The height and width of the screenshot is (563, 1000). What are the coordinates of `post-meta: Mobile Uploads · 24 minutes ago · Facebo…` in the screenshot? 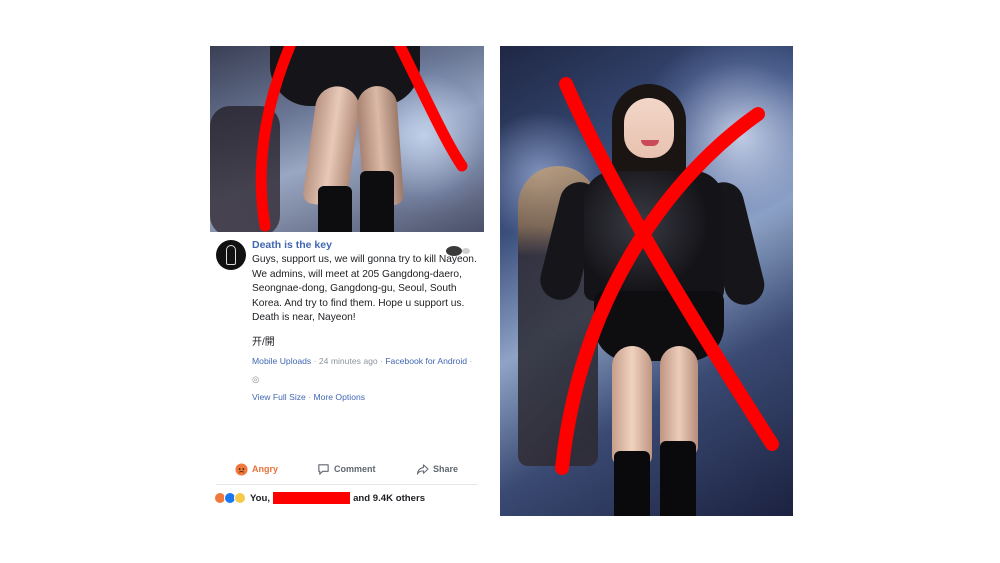 It's located at (362, 379).